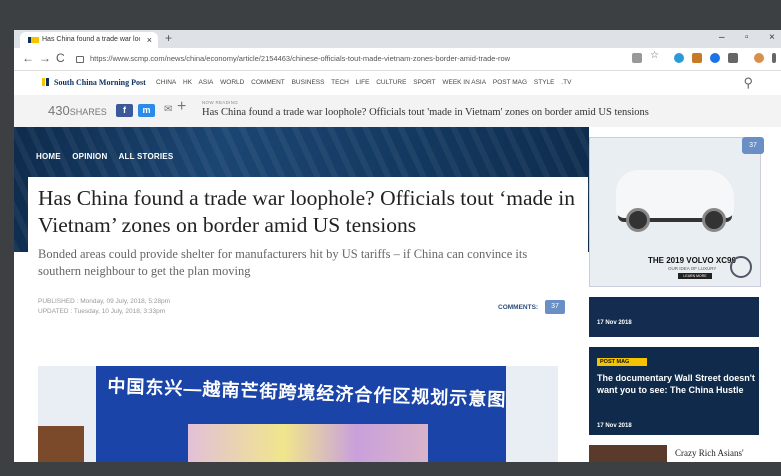 The image size is (781, 476). Describe the element at coordinates (622, 362) in the screenshot. I see `card-tag: POST MAG` at that location.